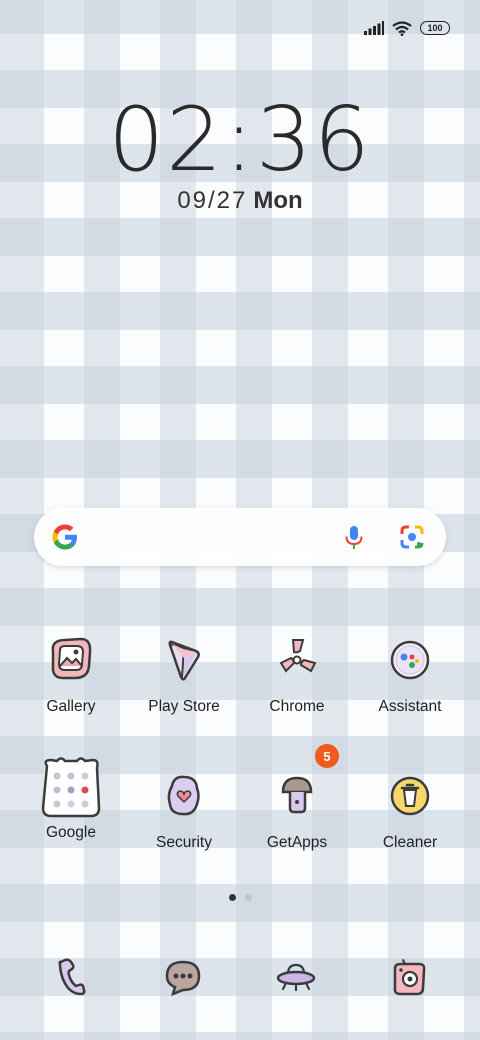  I want to click on battery-level: 100, so click(435, 27).